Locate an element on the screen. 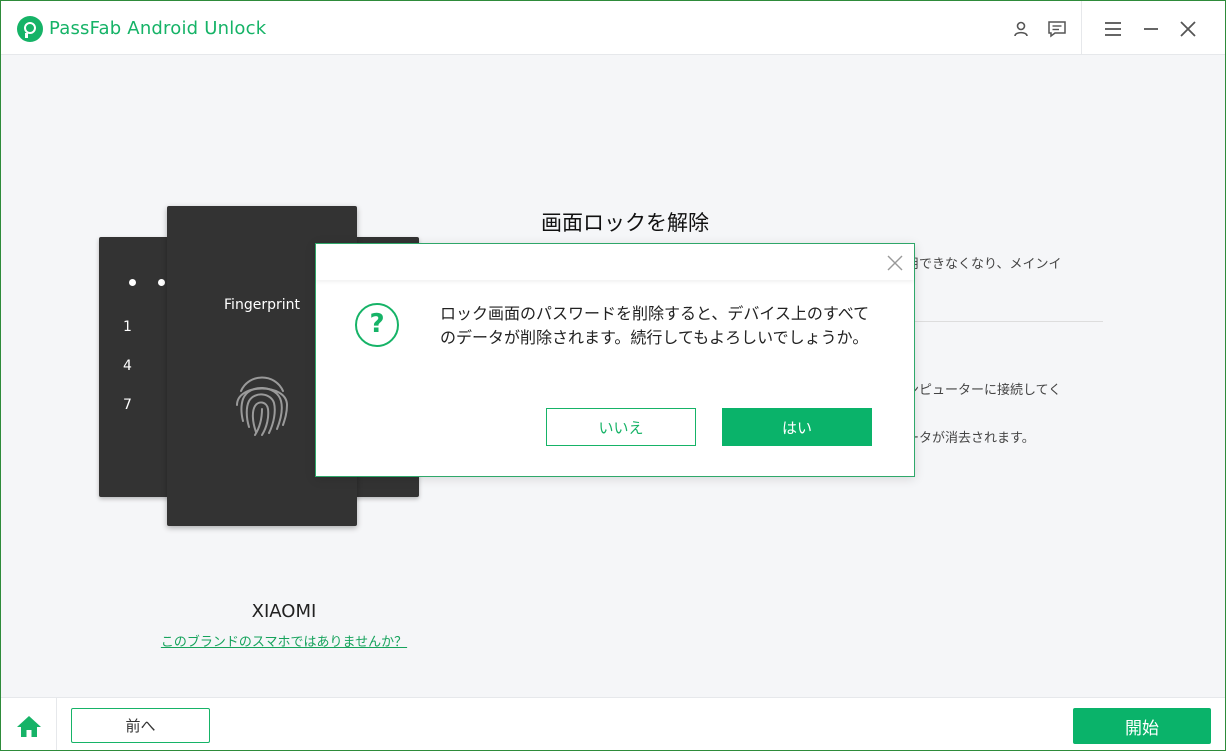 The width and height of the screenshot is (1226, 751). feedback-icon is located at coordinates (1057, 29).